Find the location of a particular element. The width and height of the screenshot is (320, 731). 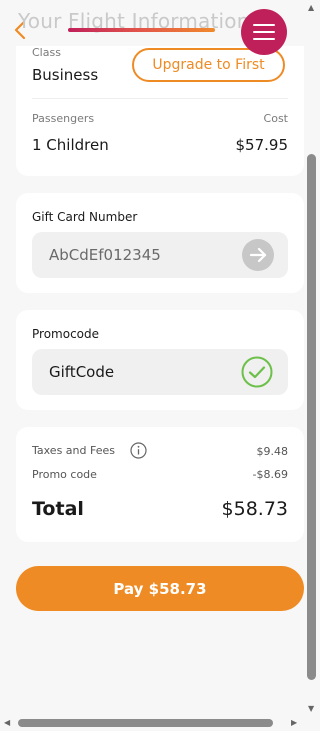

arrow-right-icon is located at coordinates (258, 255).